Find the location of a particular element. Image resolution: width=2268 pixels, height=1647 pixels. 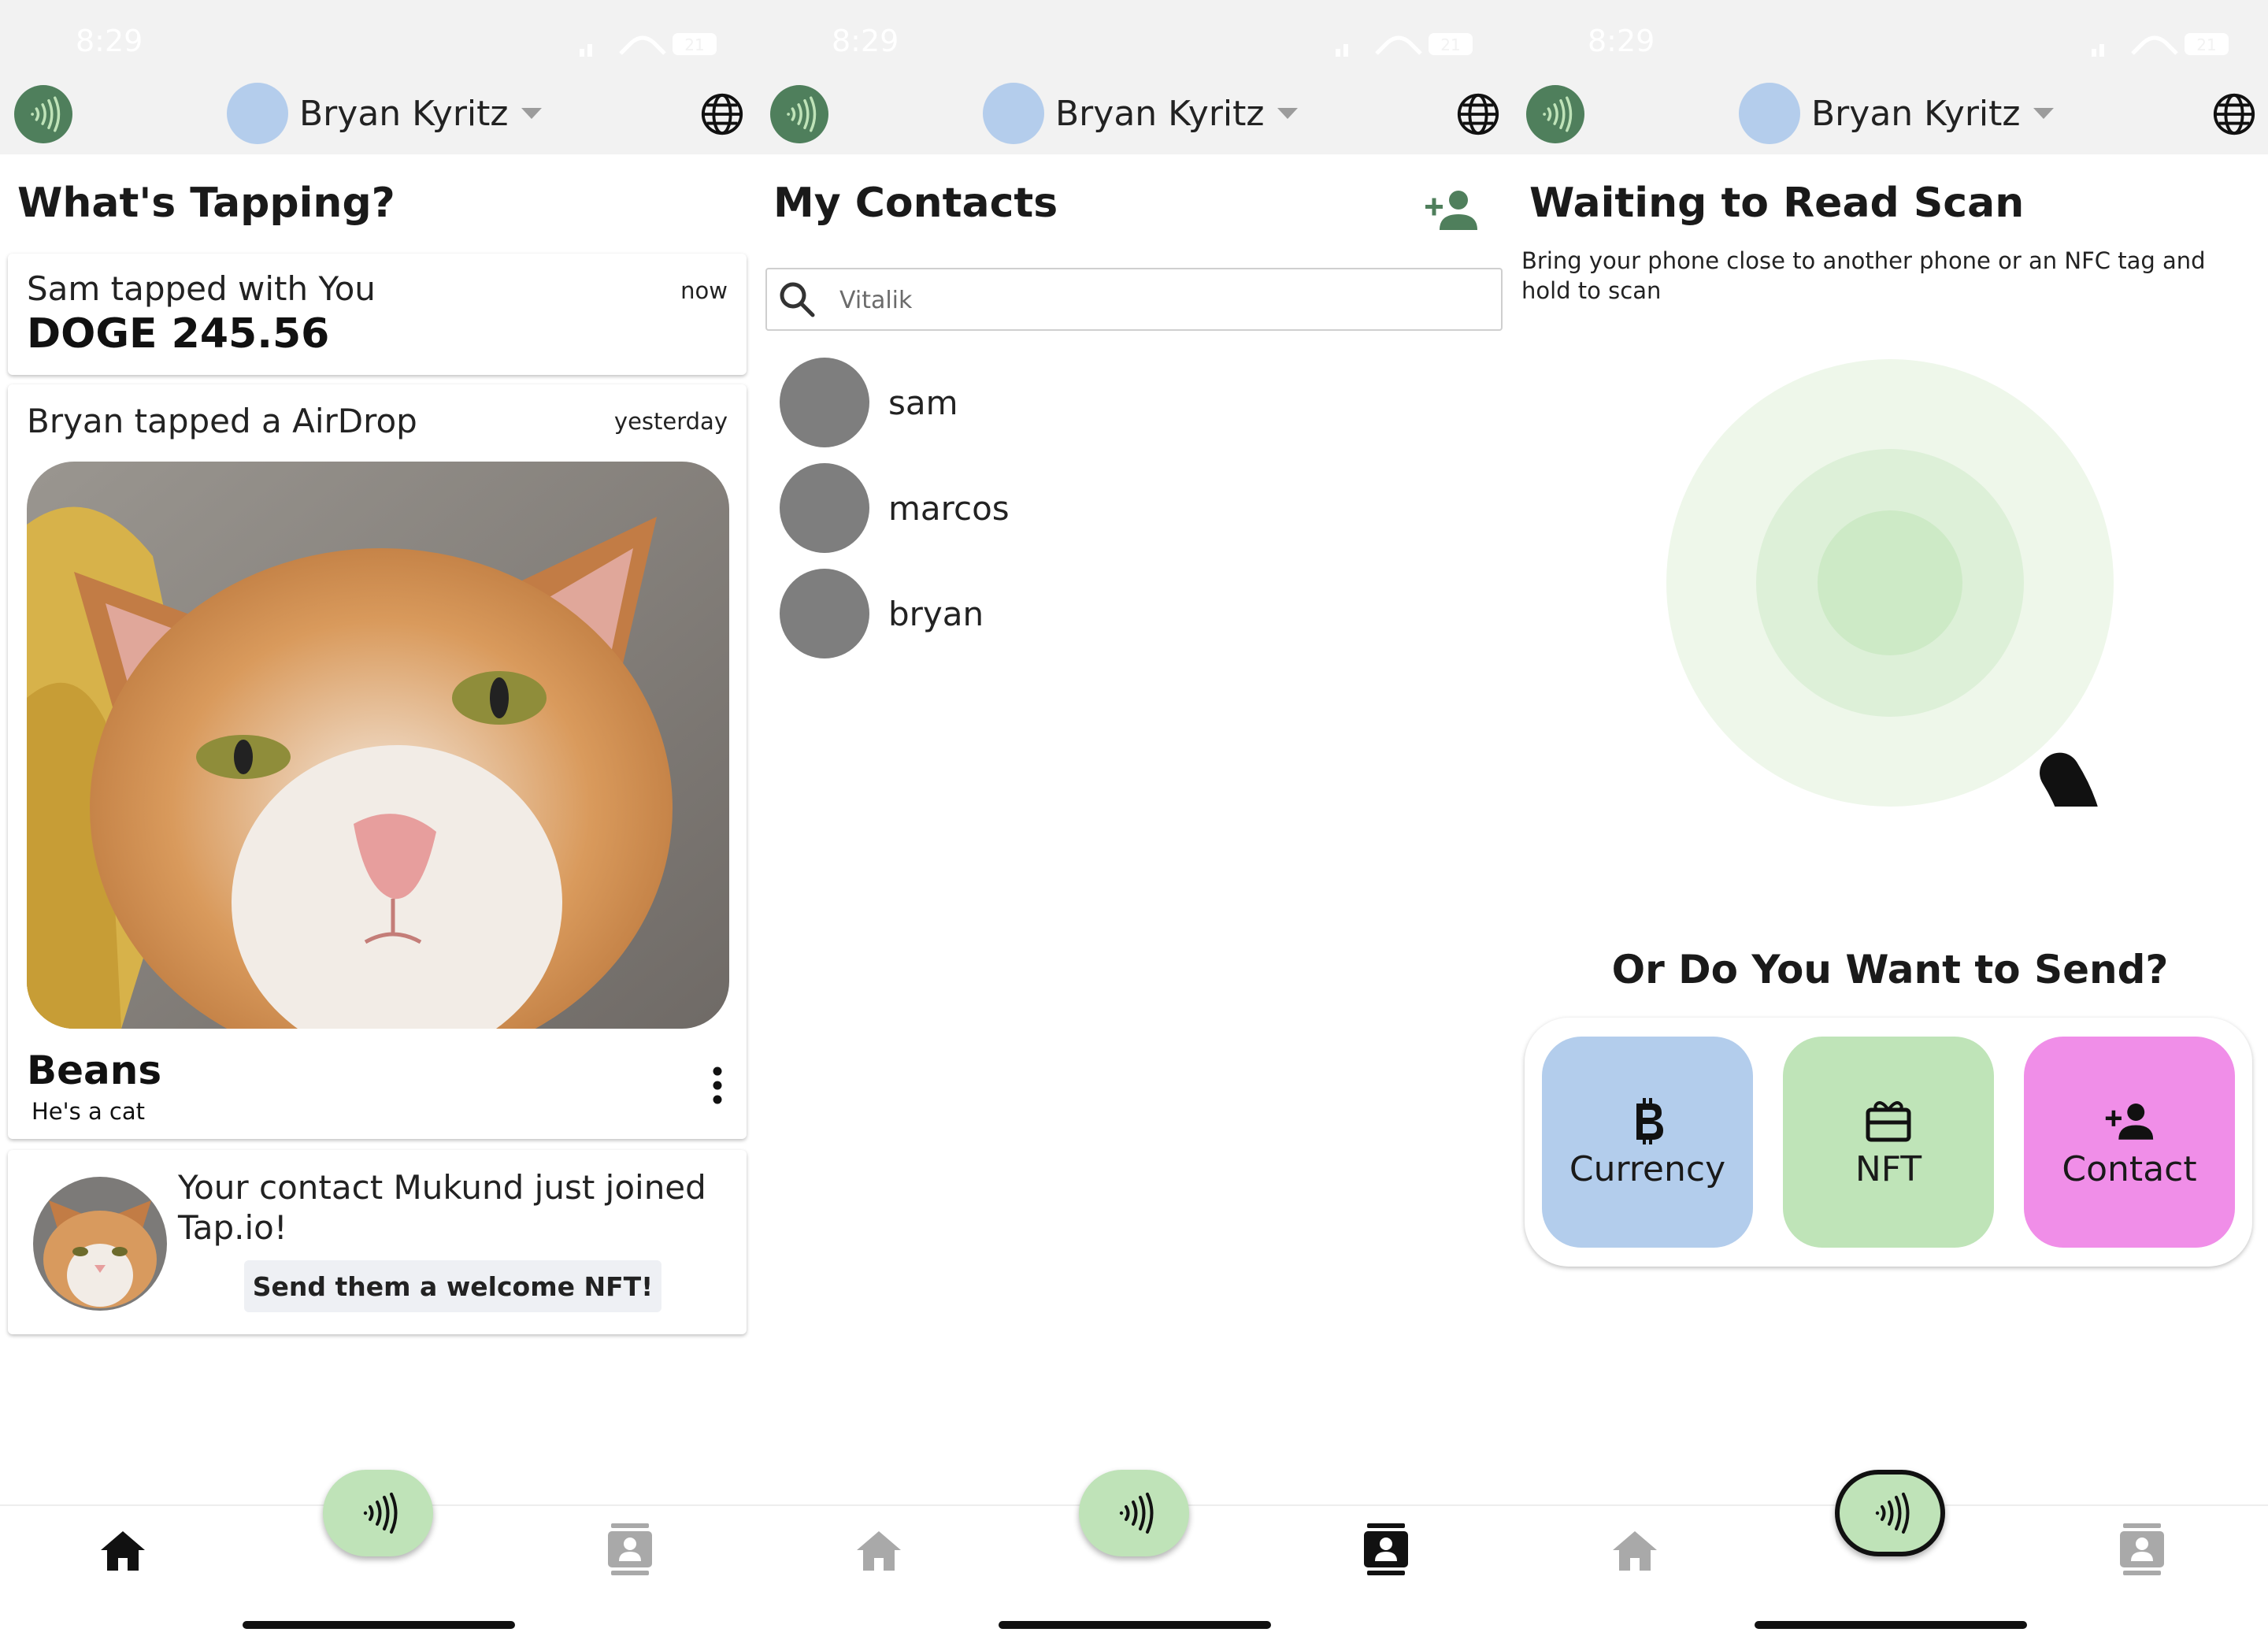

page-title: Waiting to Read Scan is located at coordinates (1777, 203).